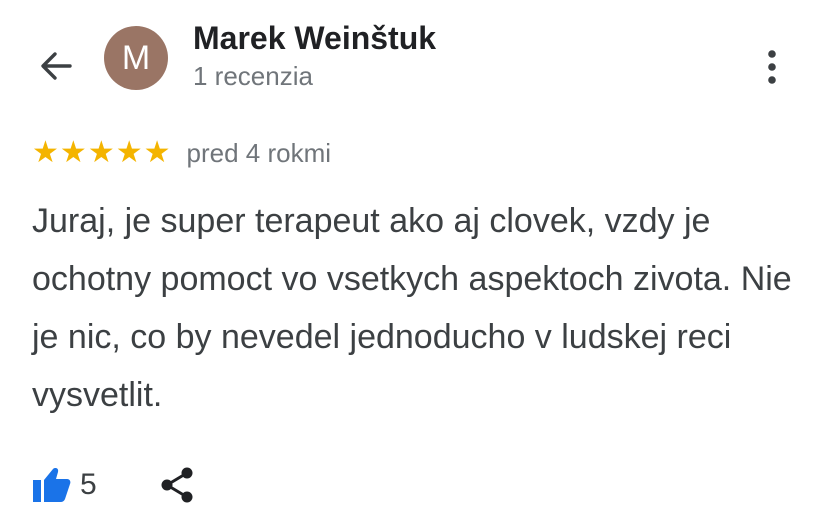 The width and height of the screenshot is (822, 522). I want to click on avatar-initial: M, so click(136, 57).